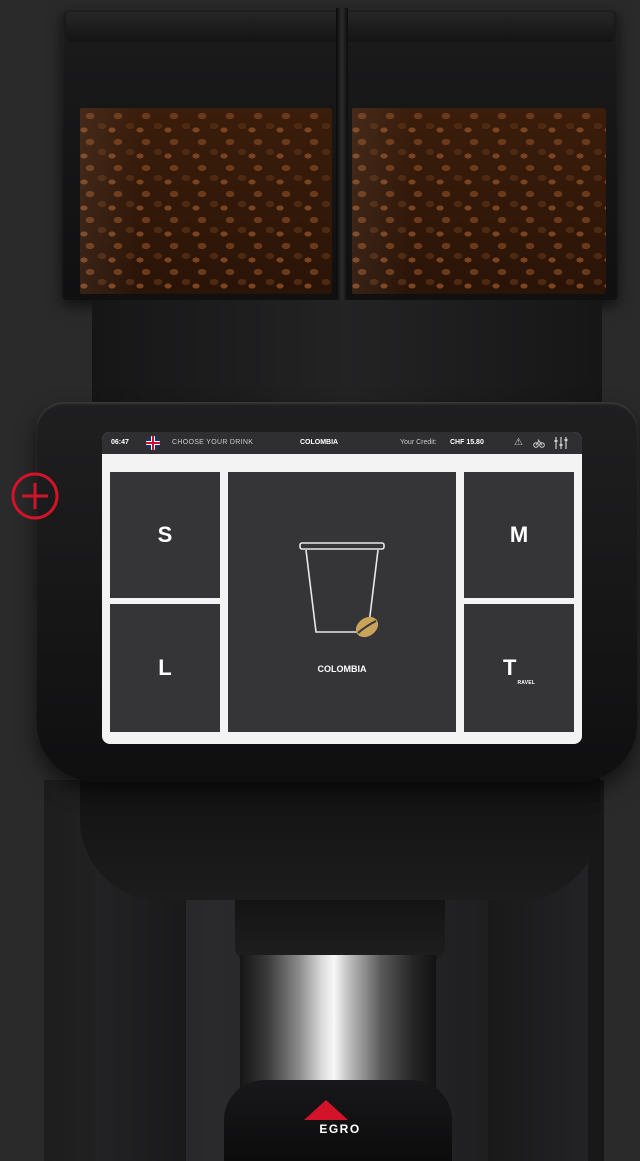  I want to click on credit-label: Your Credit:, so click(418, 442).